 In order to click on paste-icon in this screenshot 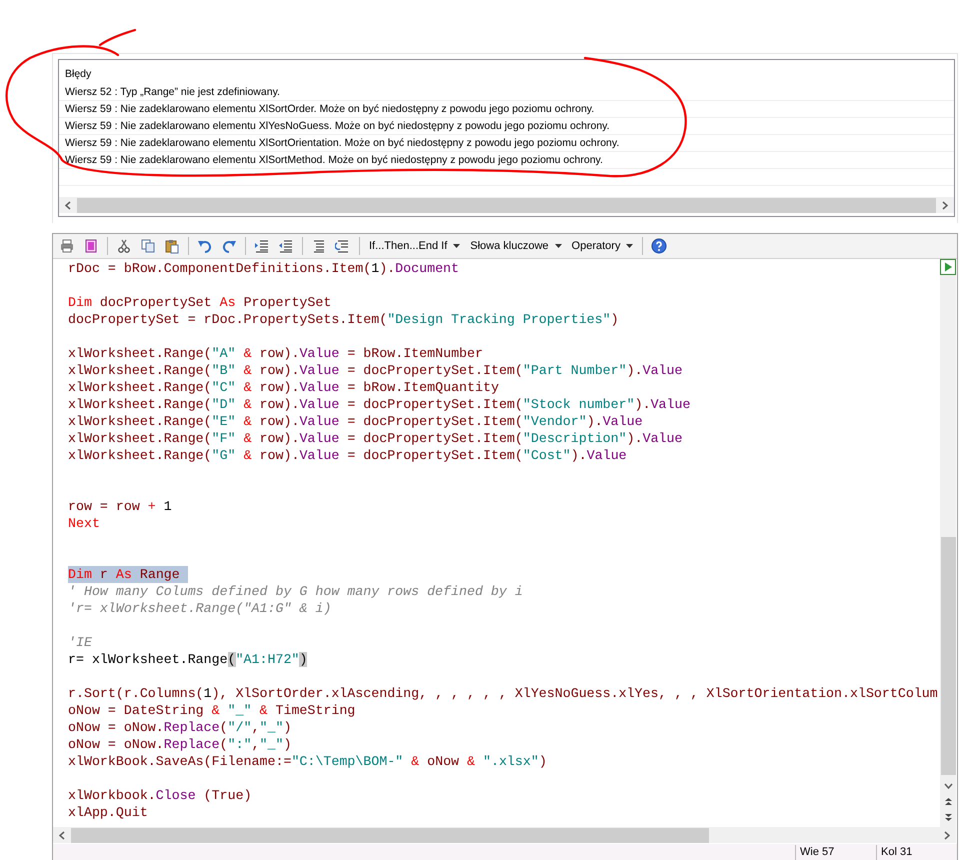, I will do `click(172, 246)`.